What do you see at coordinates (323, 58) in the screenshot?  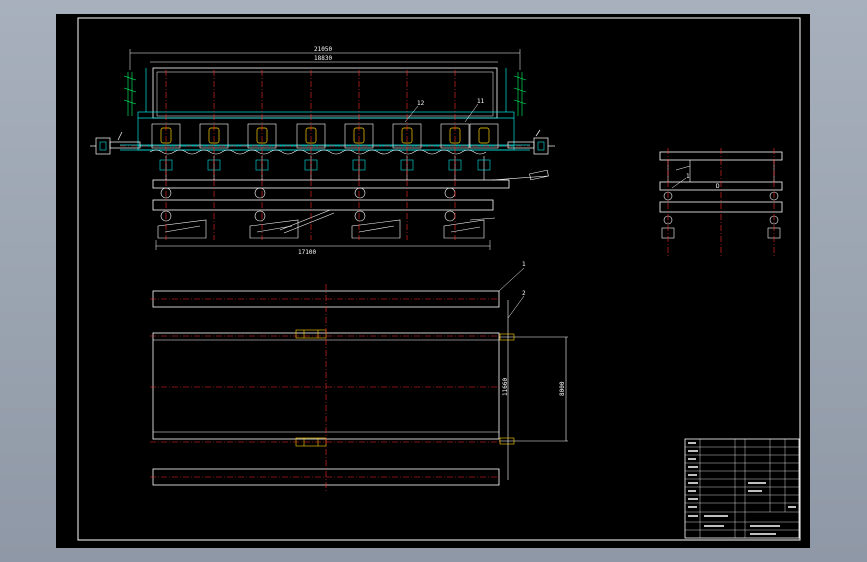 I see `dim-inner-top: 18830` at bounding box center [323, 58].